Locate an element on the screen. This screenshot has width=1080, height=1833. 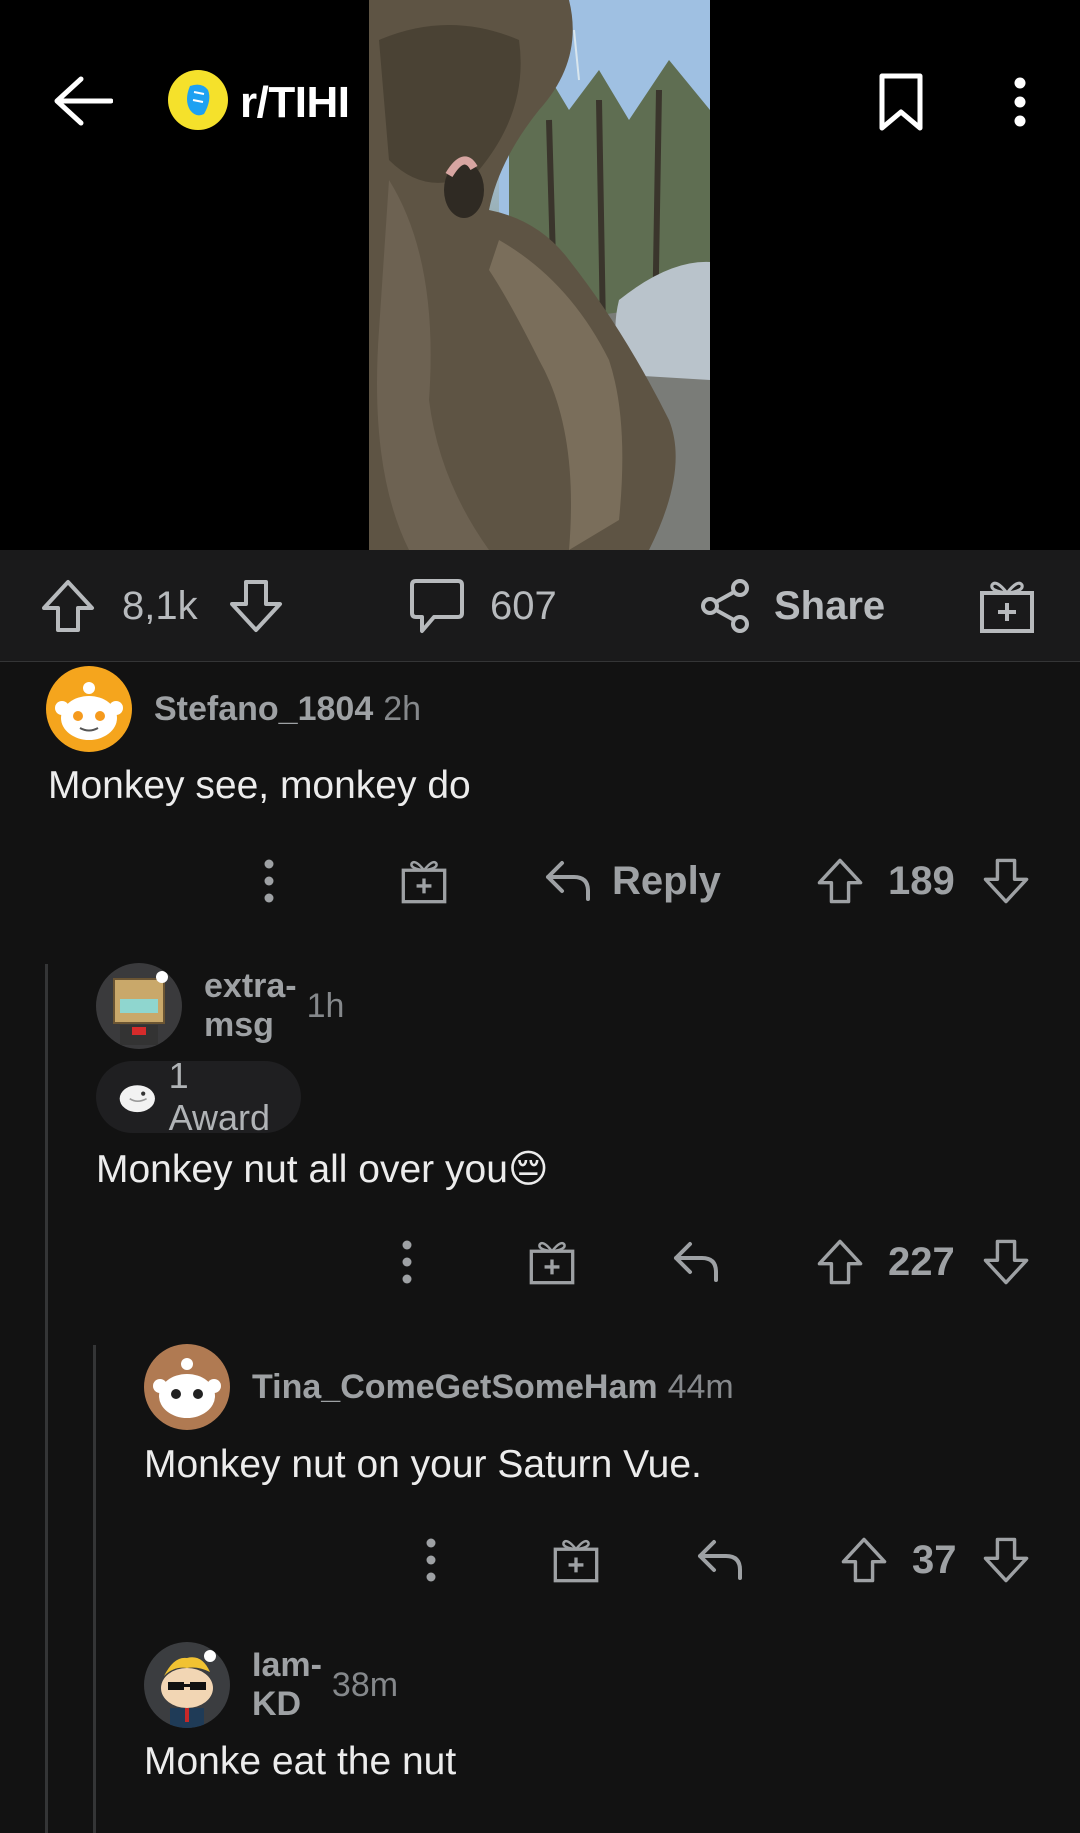
boxhead-avatar-icon is located at coordinates (140, 1008).